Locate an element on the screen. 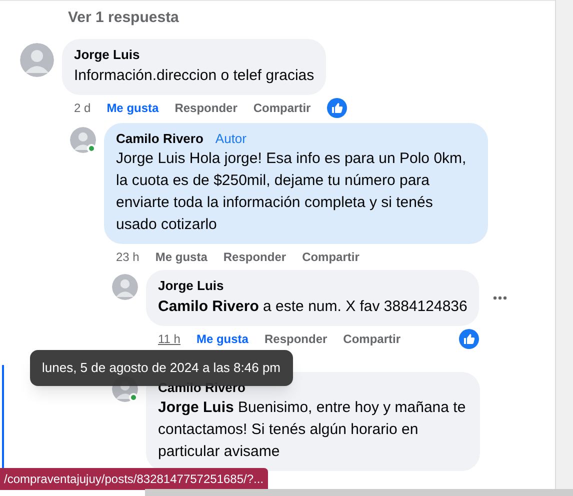 Image resolution: width=573 pixels, height=496 pixels. comment-time: 11 h is located at coordinates (169, 339).